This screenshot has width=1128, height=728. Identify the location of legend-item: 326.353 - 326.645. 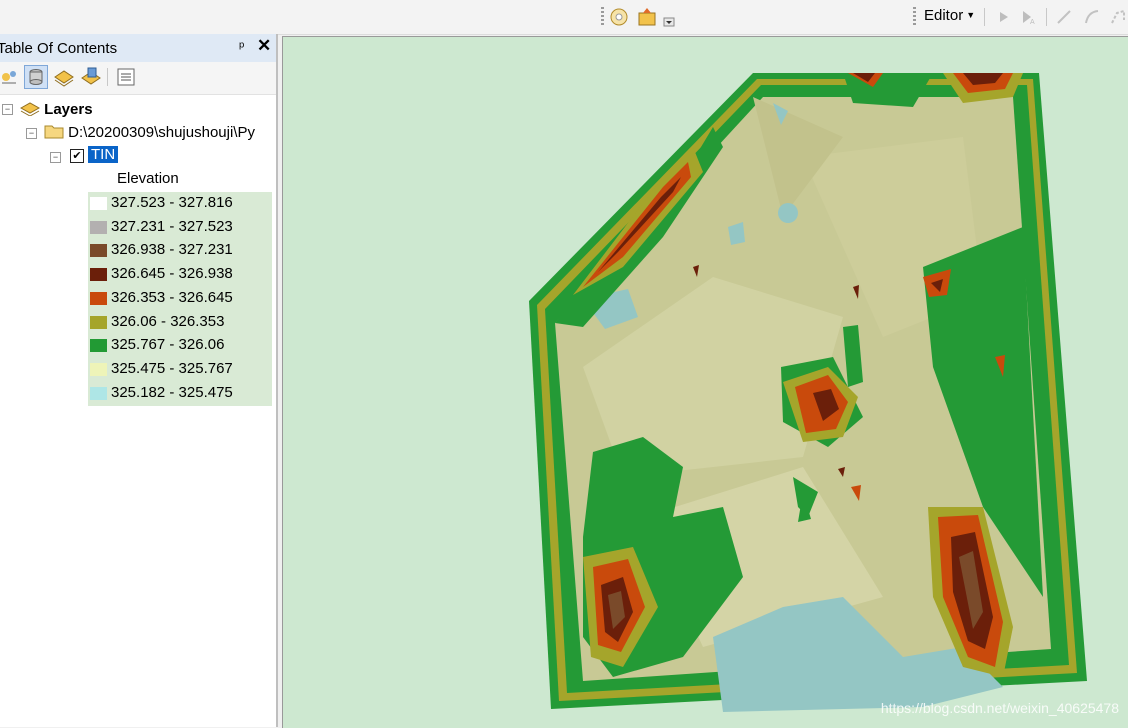
(180, 299).